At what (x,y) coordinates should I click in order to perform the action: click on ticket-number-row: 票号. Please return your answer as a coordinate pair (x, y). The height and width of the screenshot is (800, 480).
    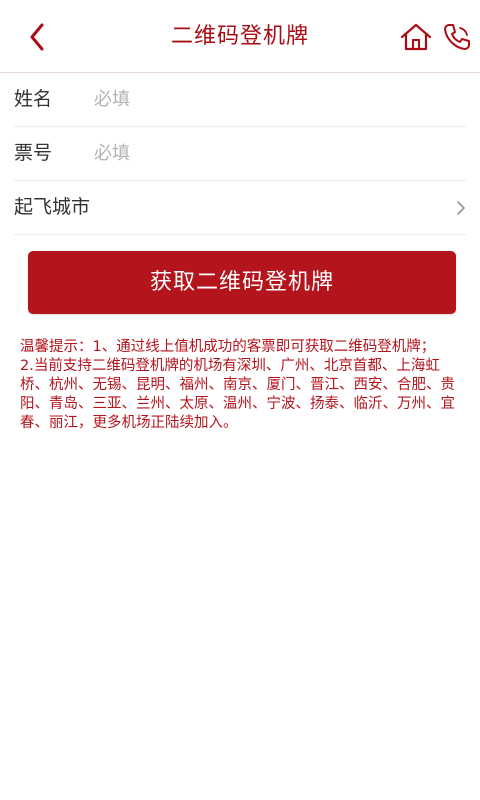
    Looking at the image, I should click on (240, 154).